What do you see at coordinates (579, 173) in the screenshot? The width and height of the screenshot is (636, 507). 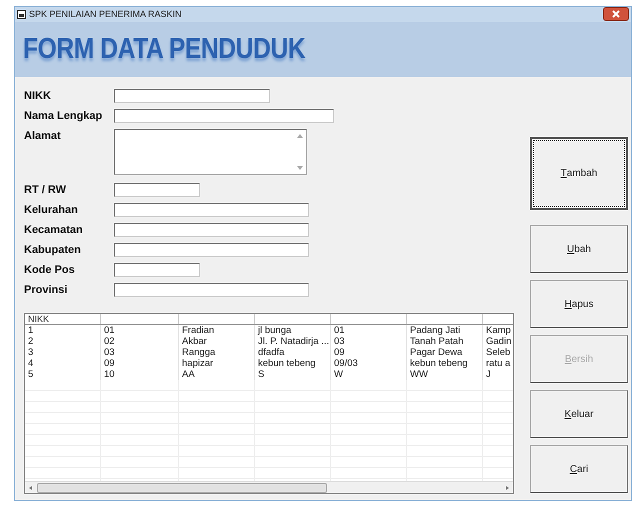 I see `action-button: Tambah` at bounding box center [579, 173].